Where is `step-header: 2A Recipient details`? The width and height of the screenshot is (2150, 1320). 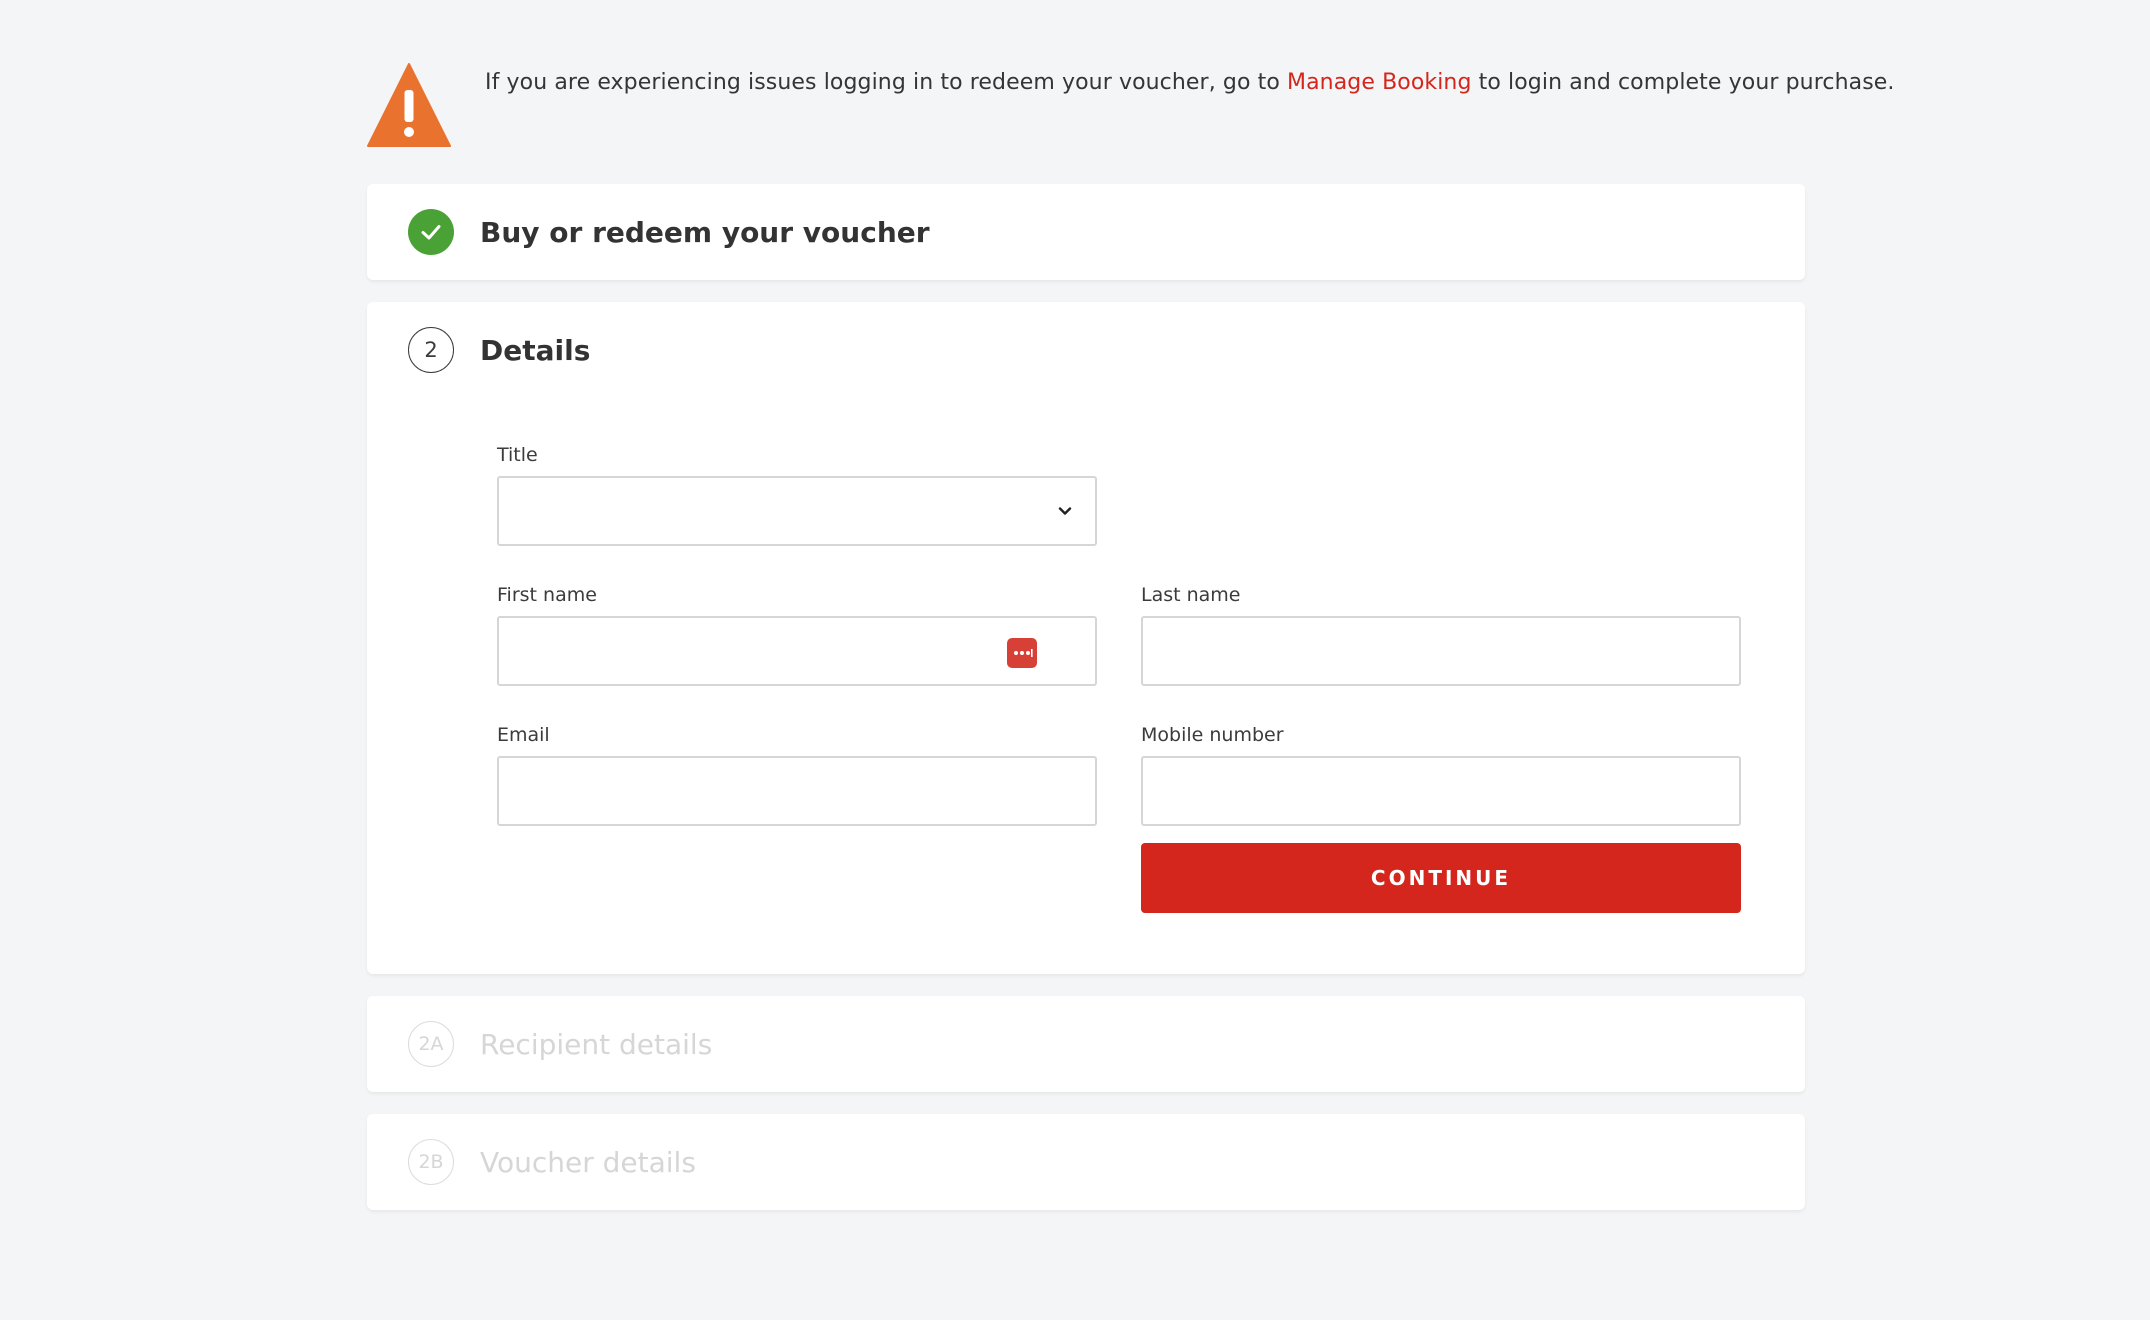
step-header: 2A Recipient details is located at coordinates (560, 1044).